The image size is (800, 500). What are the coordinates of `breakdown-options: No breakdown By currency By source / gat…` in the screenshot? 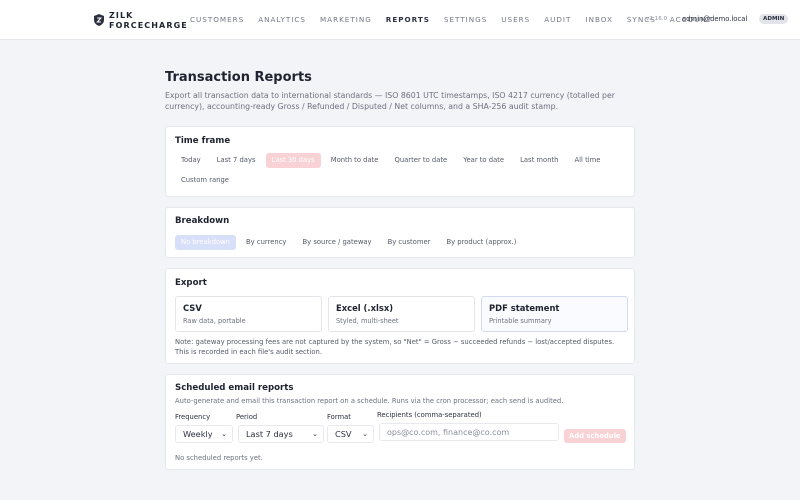 It's located at (402, 245).